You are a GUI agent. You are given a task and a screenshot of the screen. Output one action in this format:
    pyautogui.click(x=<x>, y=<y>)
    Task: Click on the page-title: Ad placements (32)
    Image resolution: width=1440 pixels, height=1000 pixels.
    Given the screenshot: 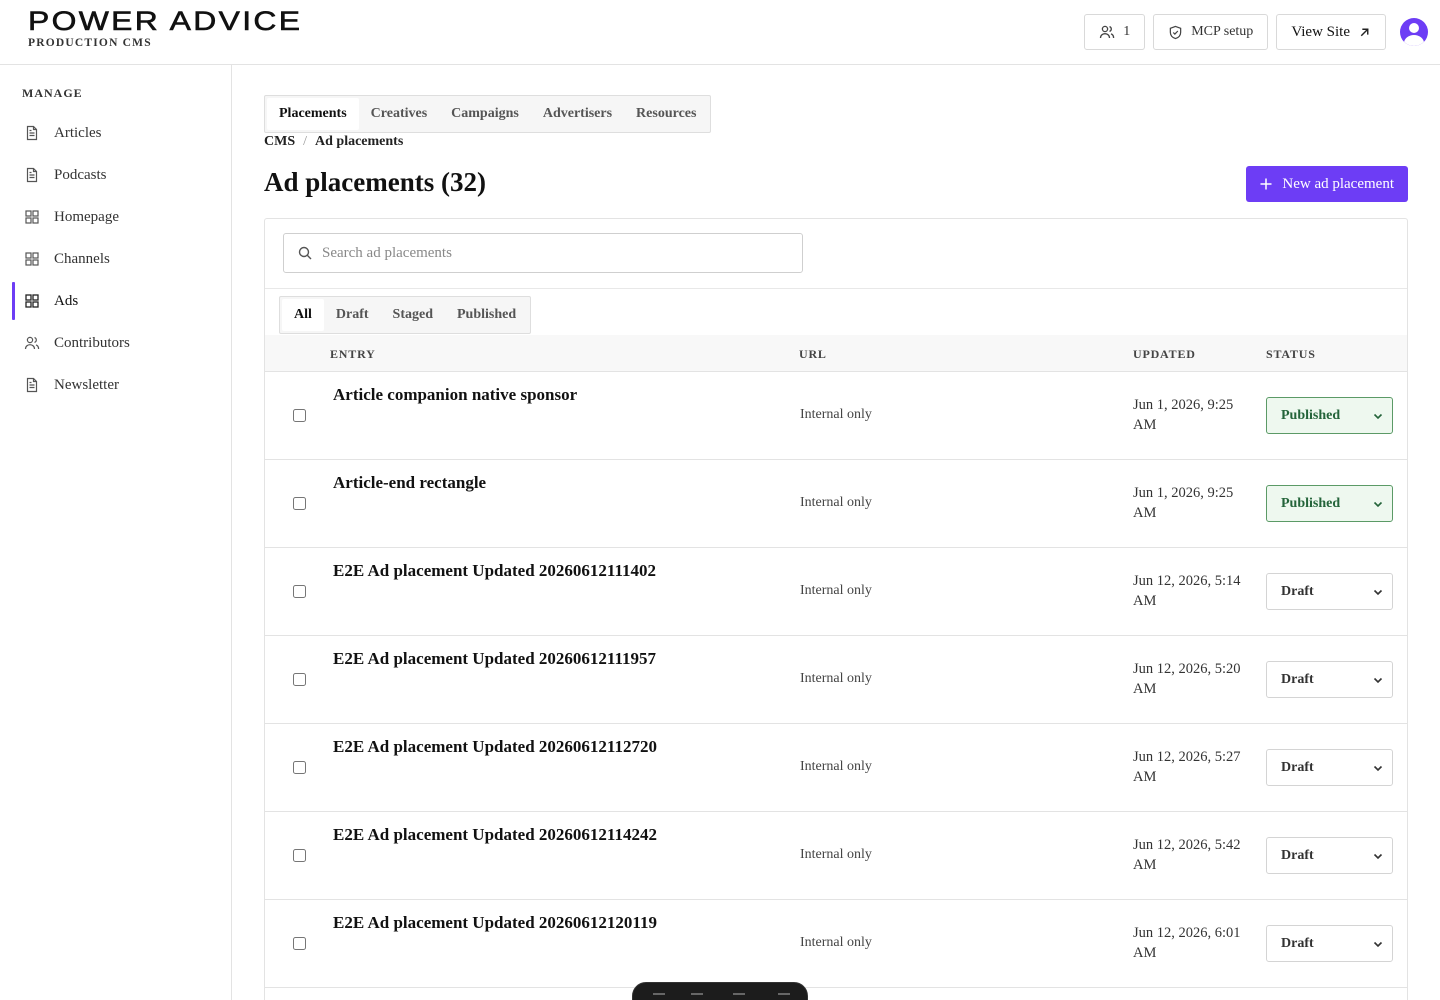 What is the action you would take?
    pyautogui.click(x=375, y=182)
    